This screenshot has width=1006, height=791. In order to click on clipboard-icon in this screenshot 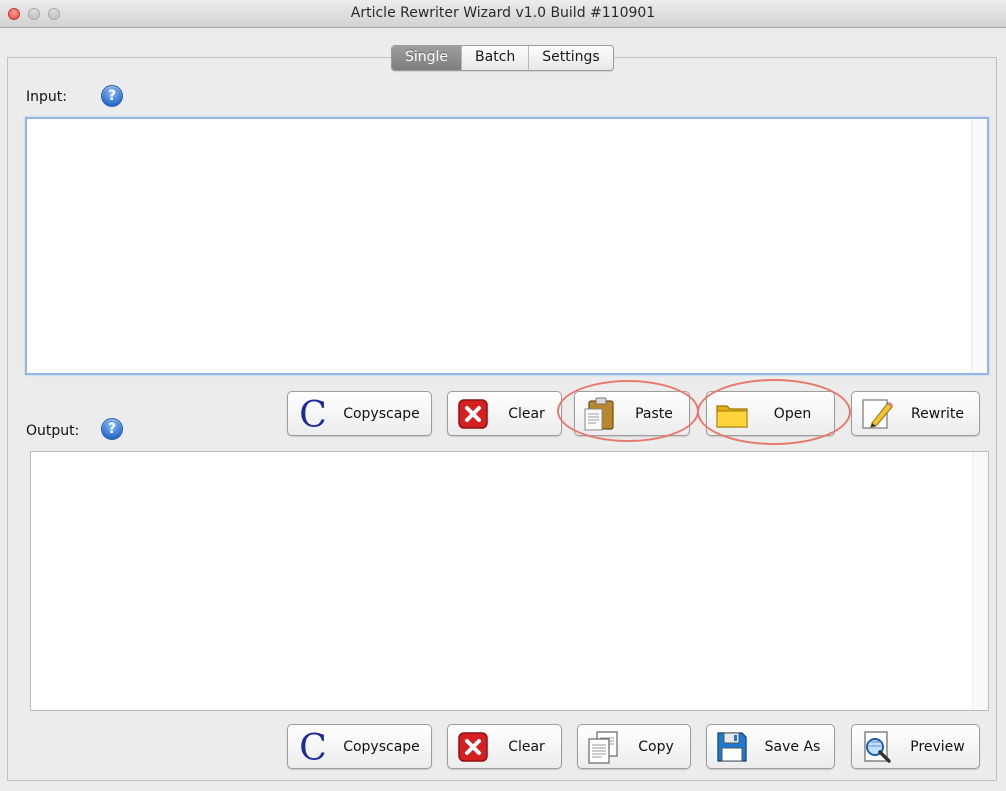, I will do `click(599, 414)`.